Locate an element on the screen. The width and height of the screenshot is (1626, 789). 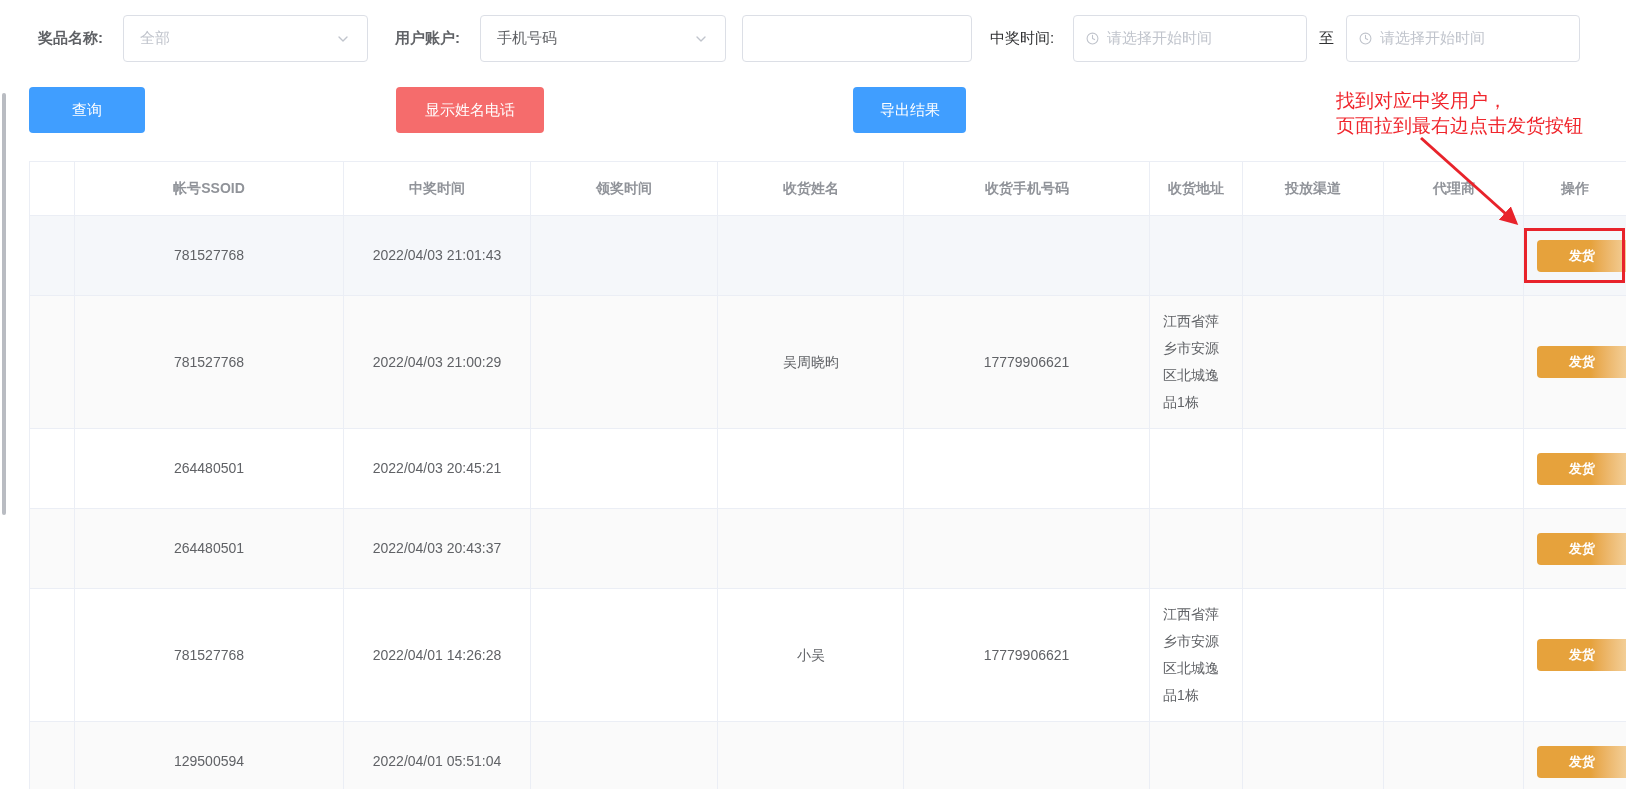
table-cell-text: 2022/04/03 21:00:29 is located at coordinates (437, 362).